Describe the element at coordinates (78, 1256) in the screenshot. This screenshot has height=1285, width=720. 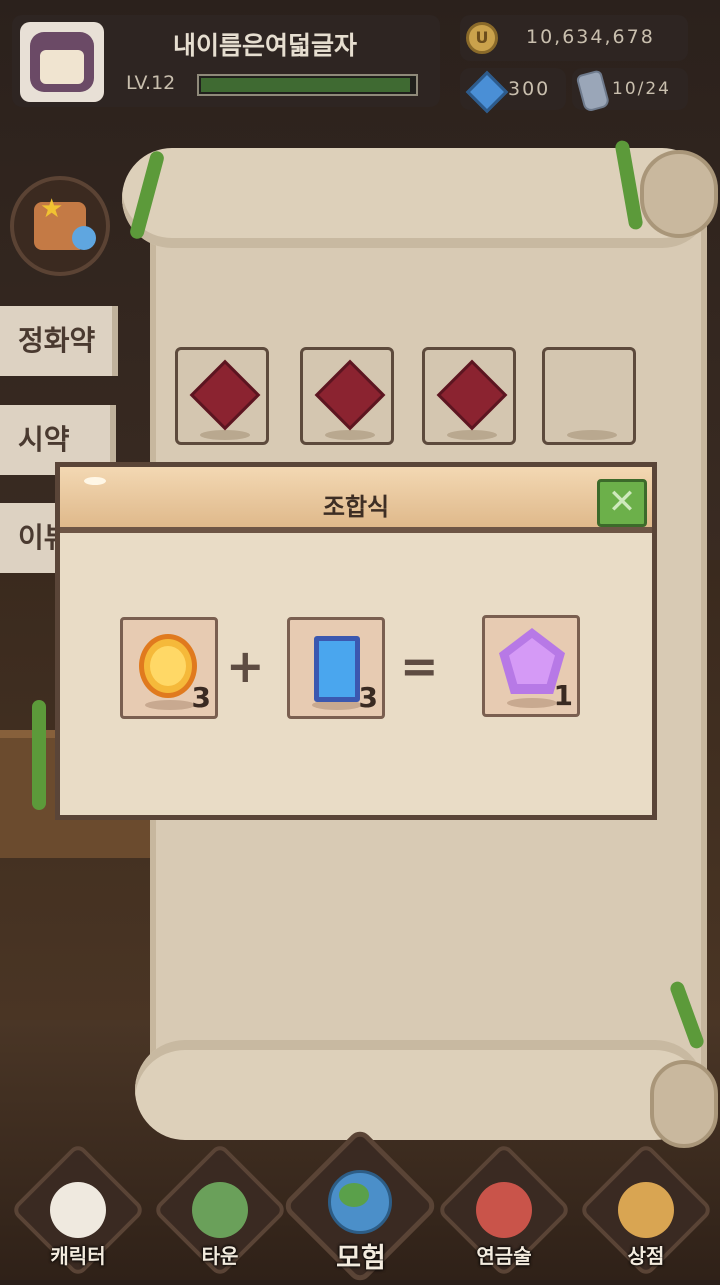
I see `nav-label: 캐릭터` at that location.